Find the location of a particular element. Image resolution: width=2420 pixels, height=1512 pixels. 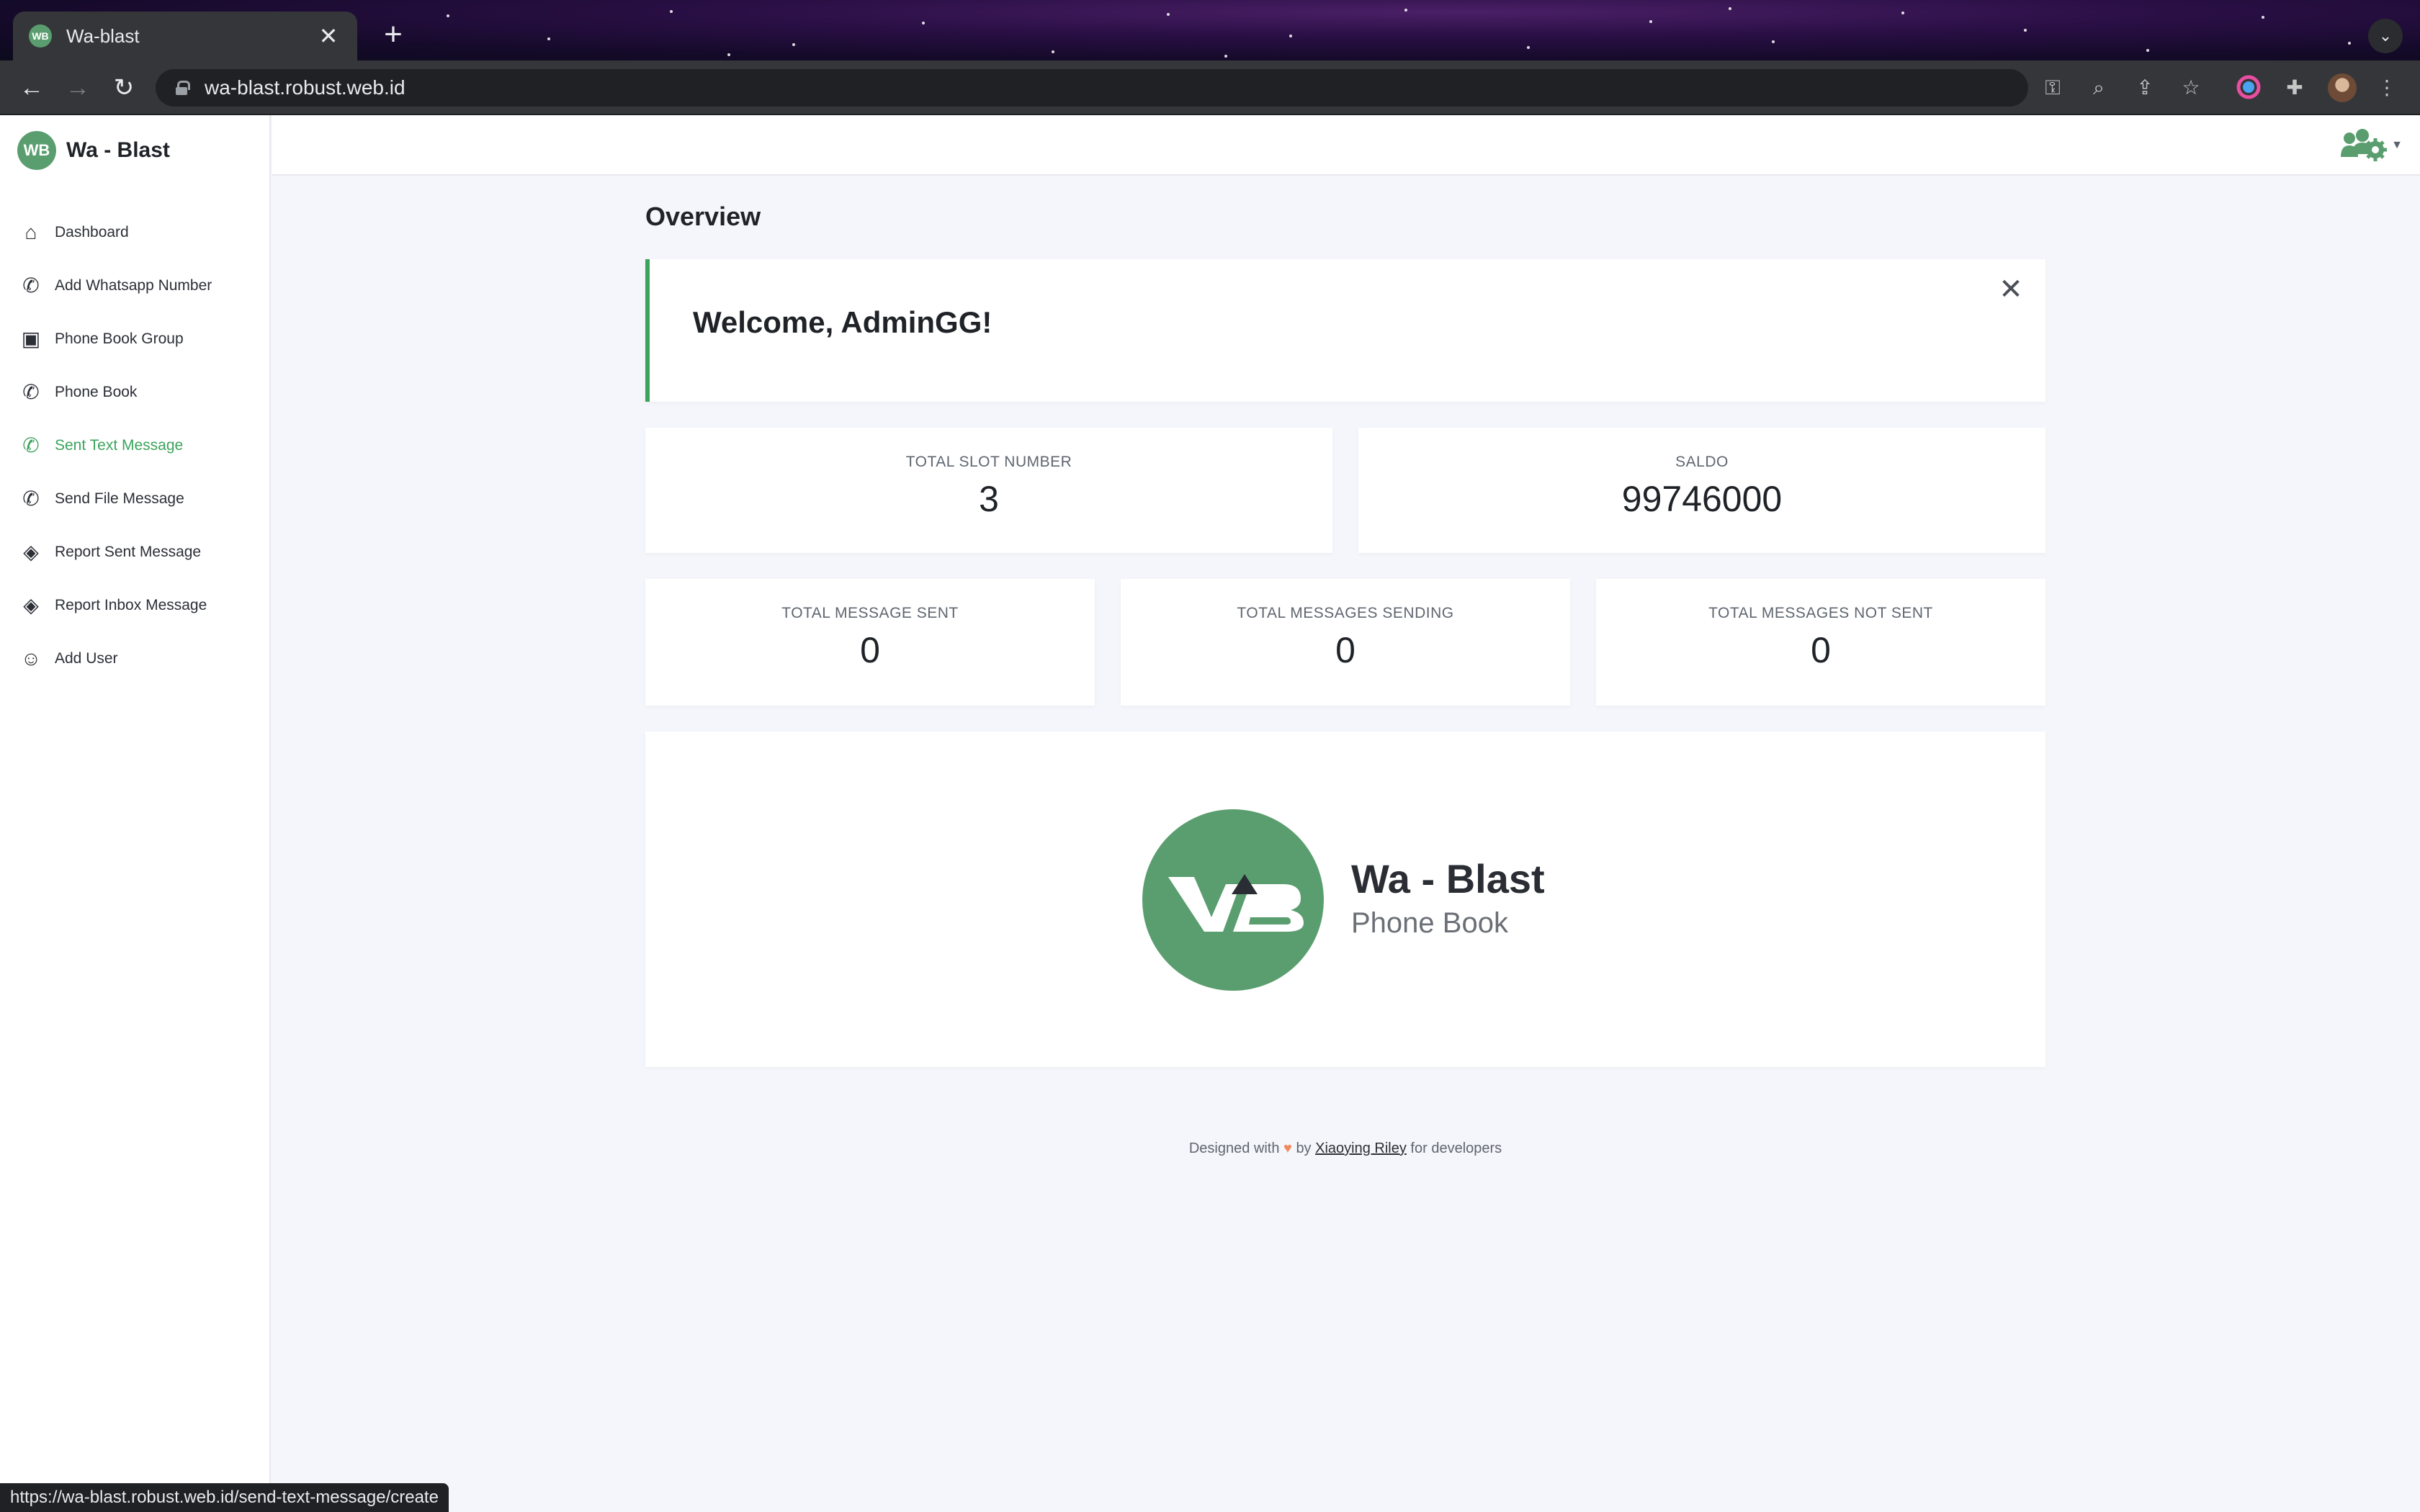

welcome-message: Welcome, AdminGG! is located at coordinates (842, 322).